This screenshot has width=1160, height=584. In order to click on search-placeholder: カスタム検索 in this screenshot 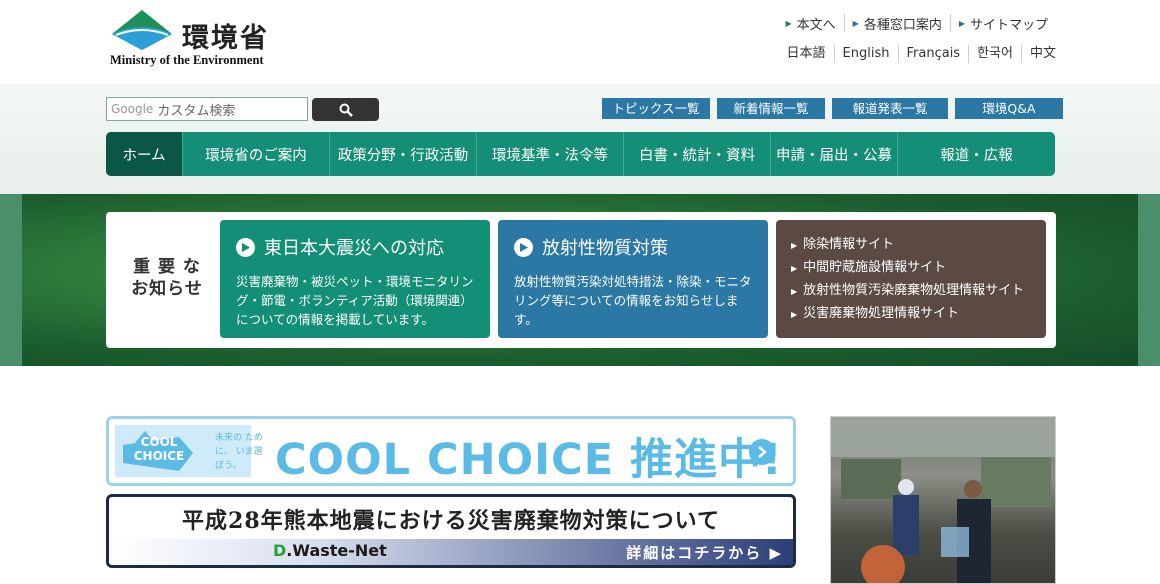, I will do `click(196, 111)`.